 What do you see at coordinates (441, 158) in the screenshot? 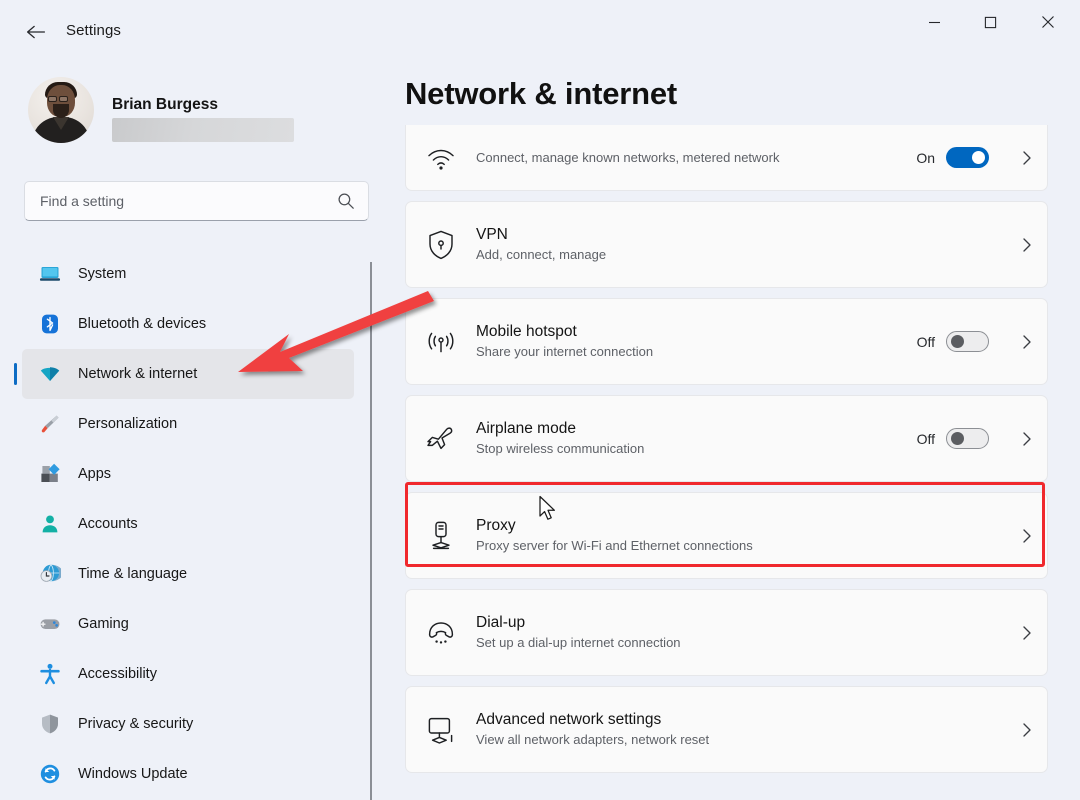
I see `wifi-icon` at bounding box center [441, 158].